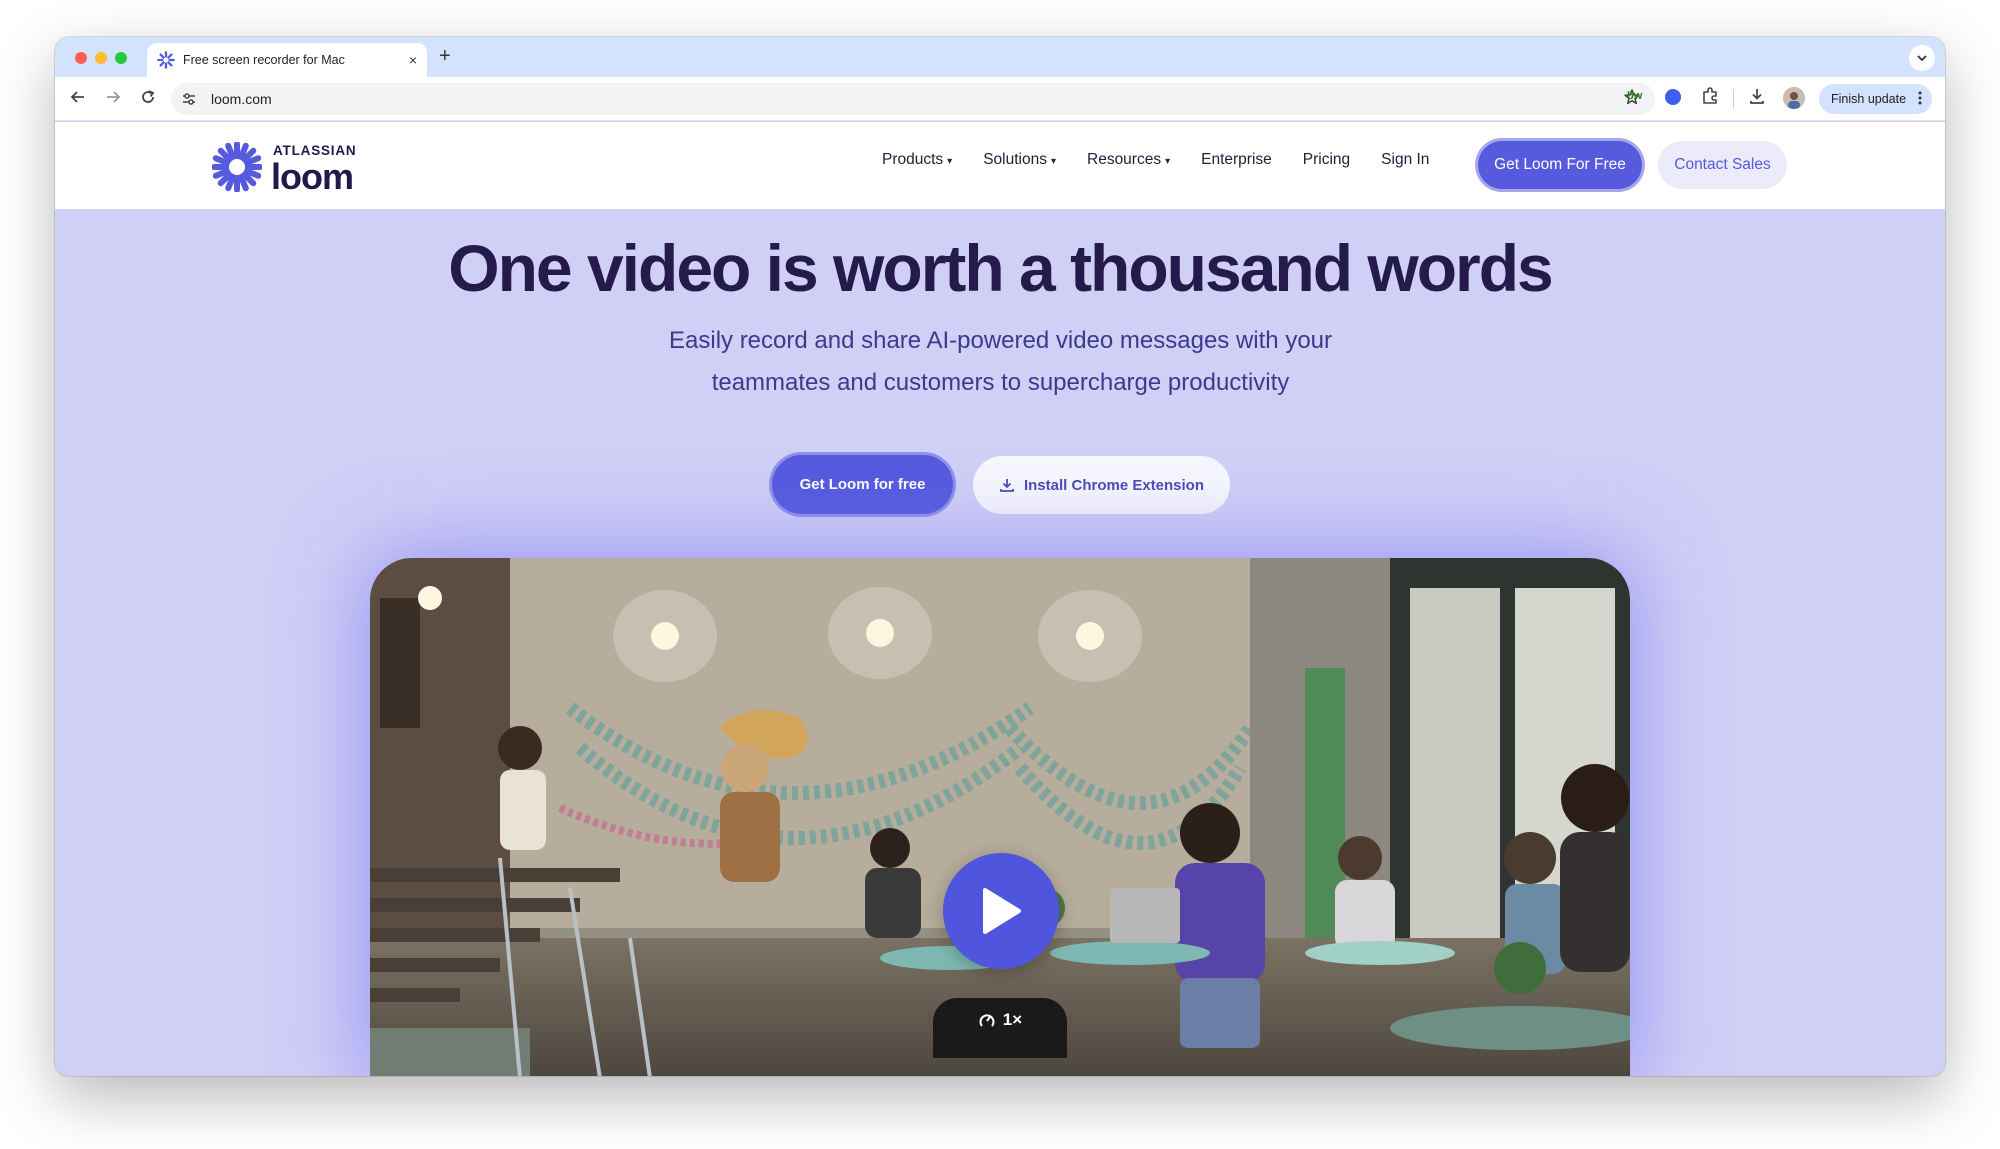 Image resolution: width=2000 pixels, height=1149 pixels. I want to click on tab-search-button, so click(1922, 58).